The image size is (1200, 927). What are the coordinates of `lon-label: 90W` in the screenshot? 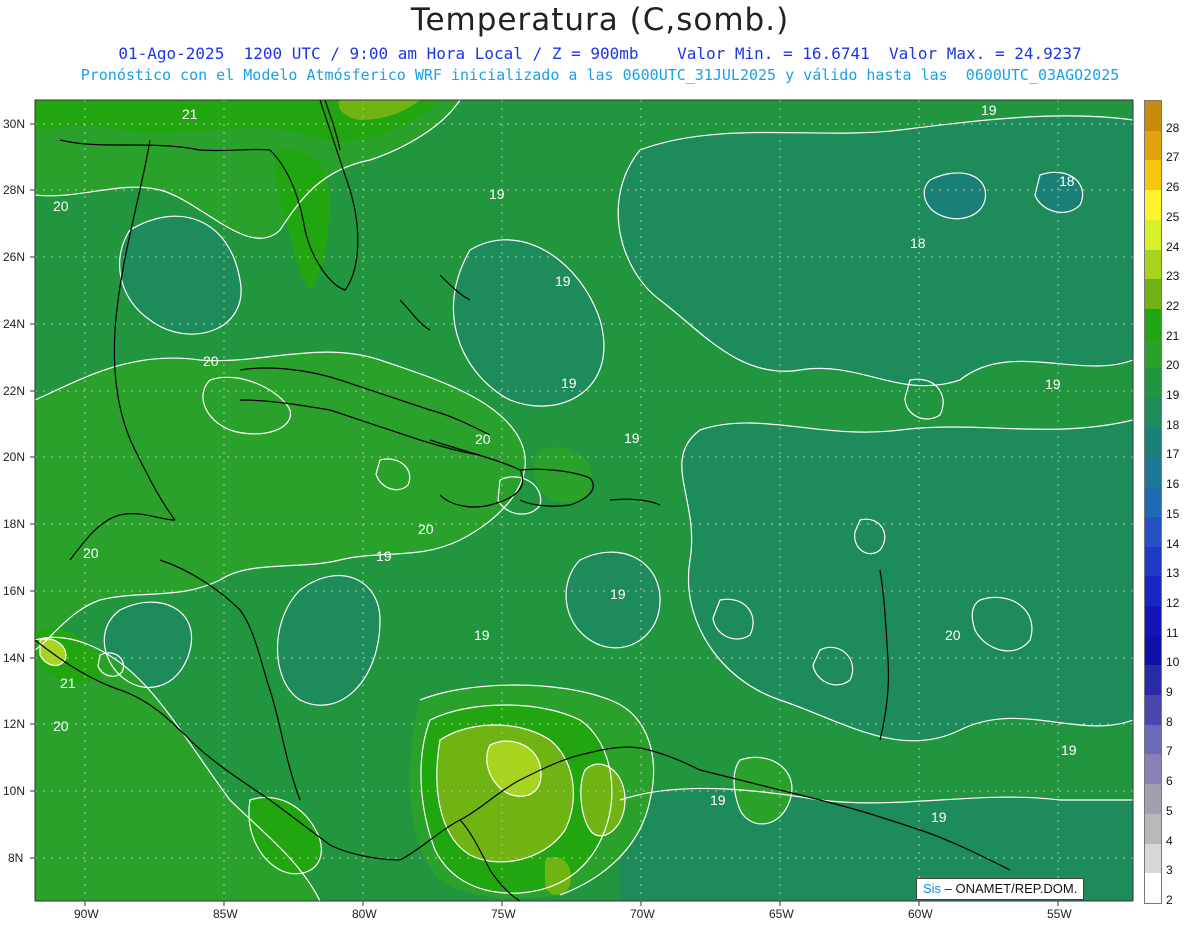 It's located at (86, 914).